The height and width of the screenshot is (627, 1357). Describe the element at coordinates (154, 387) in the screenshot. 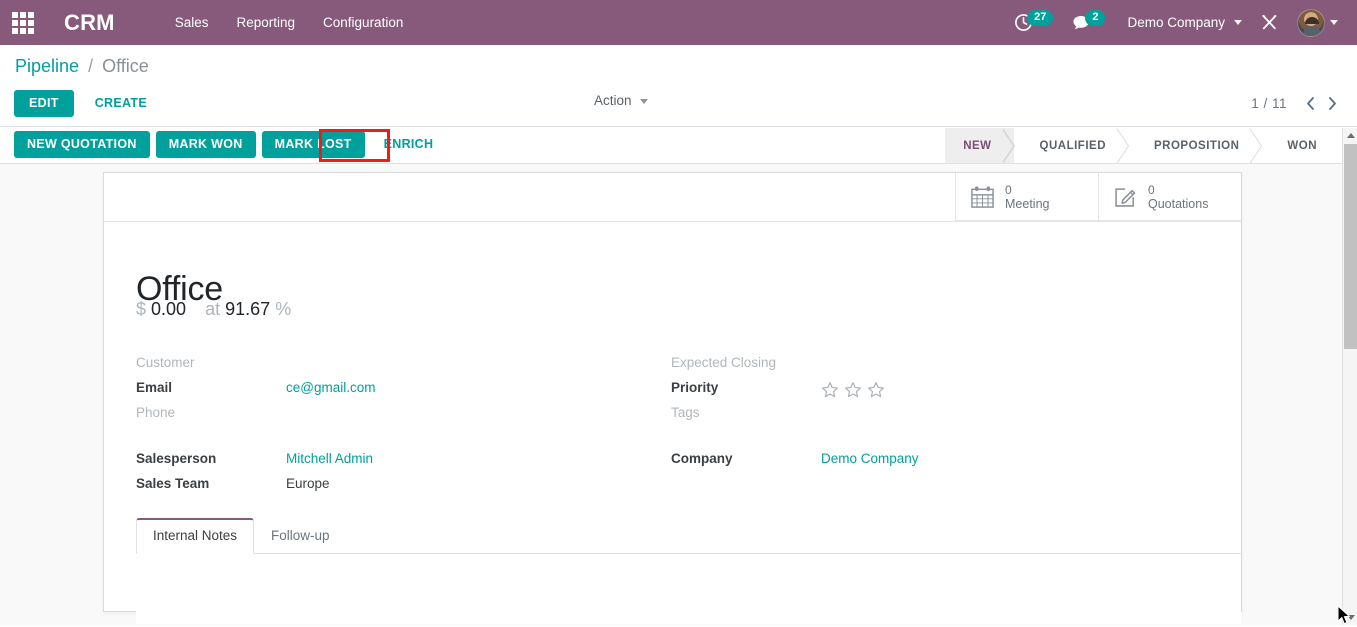

I see `field-label: Email` at that location.